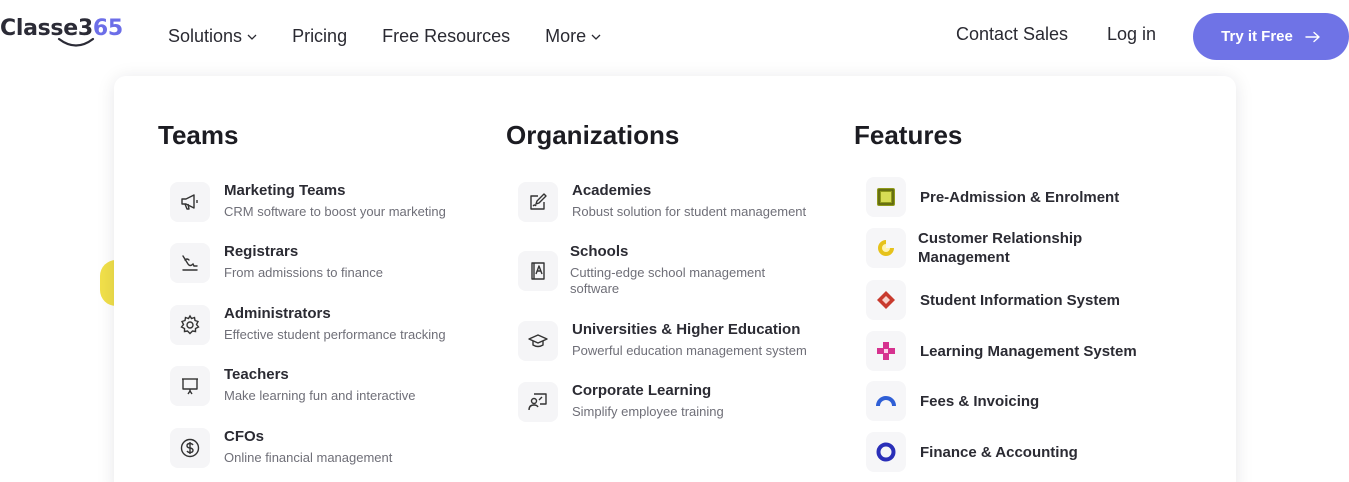 This screenshot has width=1349, height=482. Describe the element at coordinates (261, 251) in the screenshot. I see `menu-item-title: Registrars` at that location.